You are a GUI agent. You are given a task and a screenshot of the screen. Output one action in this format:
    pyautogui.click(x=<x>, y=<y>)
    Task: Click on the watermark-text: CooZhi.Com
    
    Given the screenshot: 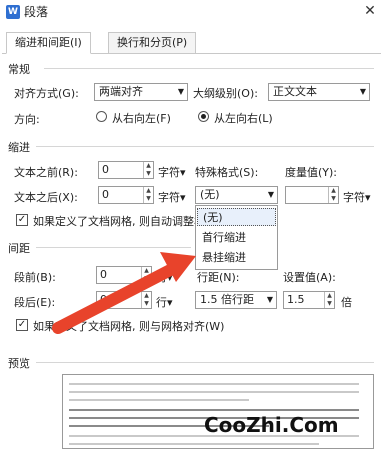 What is the action you would take?
    pyautogui.click(x=271, y=425)
    